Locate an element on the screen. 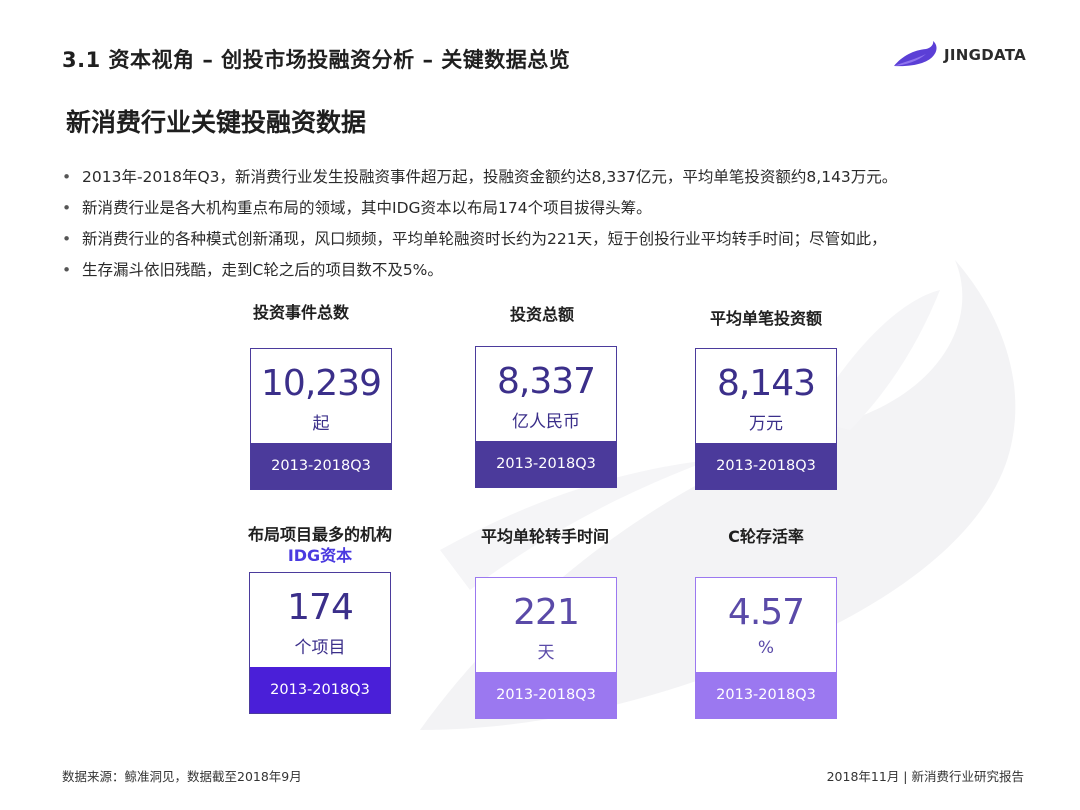 The height and width of the screenshot is (810, 1080). metric-label-total-amount: 投资总额 is located at coordinates (542, 315).